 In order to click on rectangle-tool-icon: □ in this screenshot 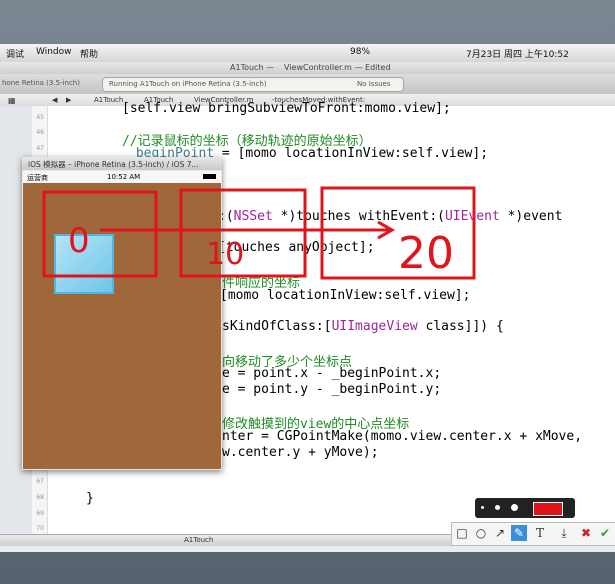, I will do `click(462, 533)`.